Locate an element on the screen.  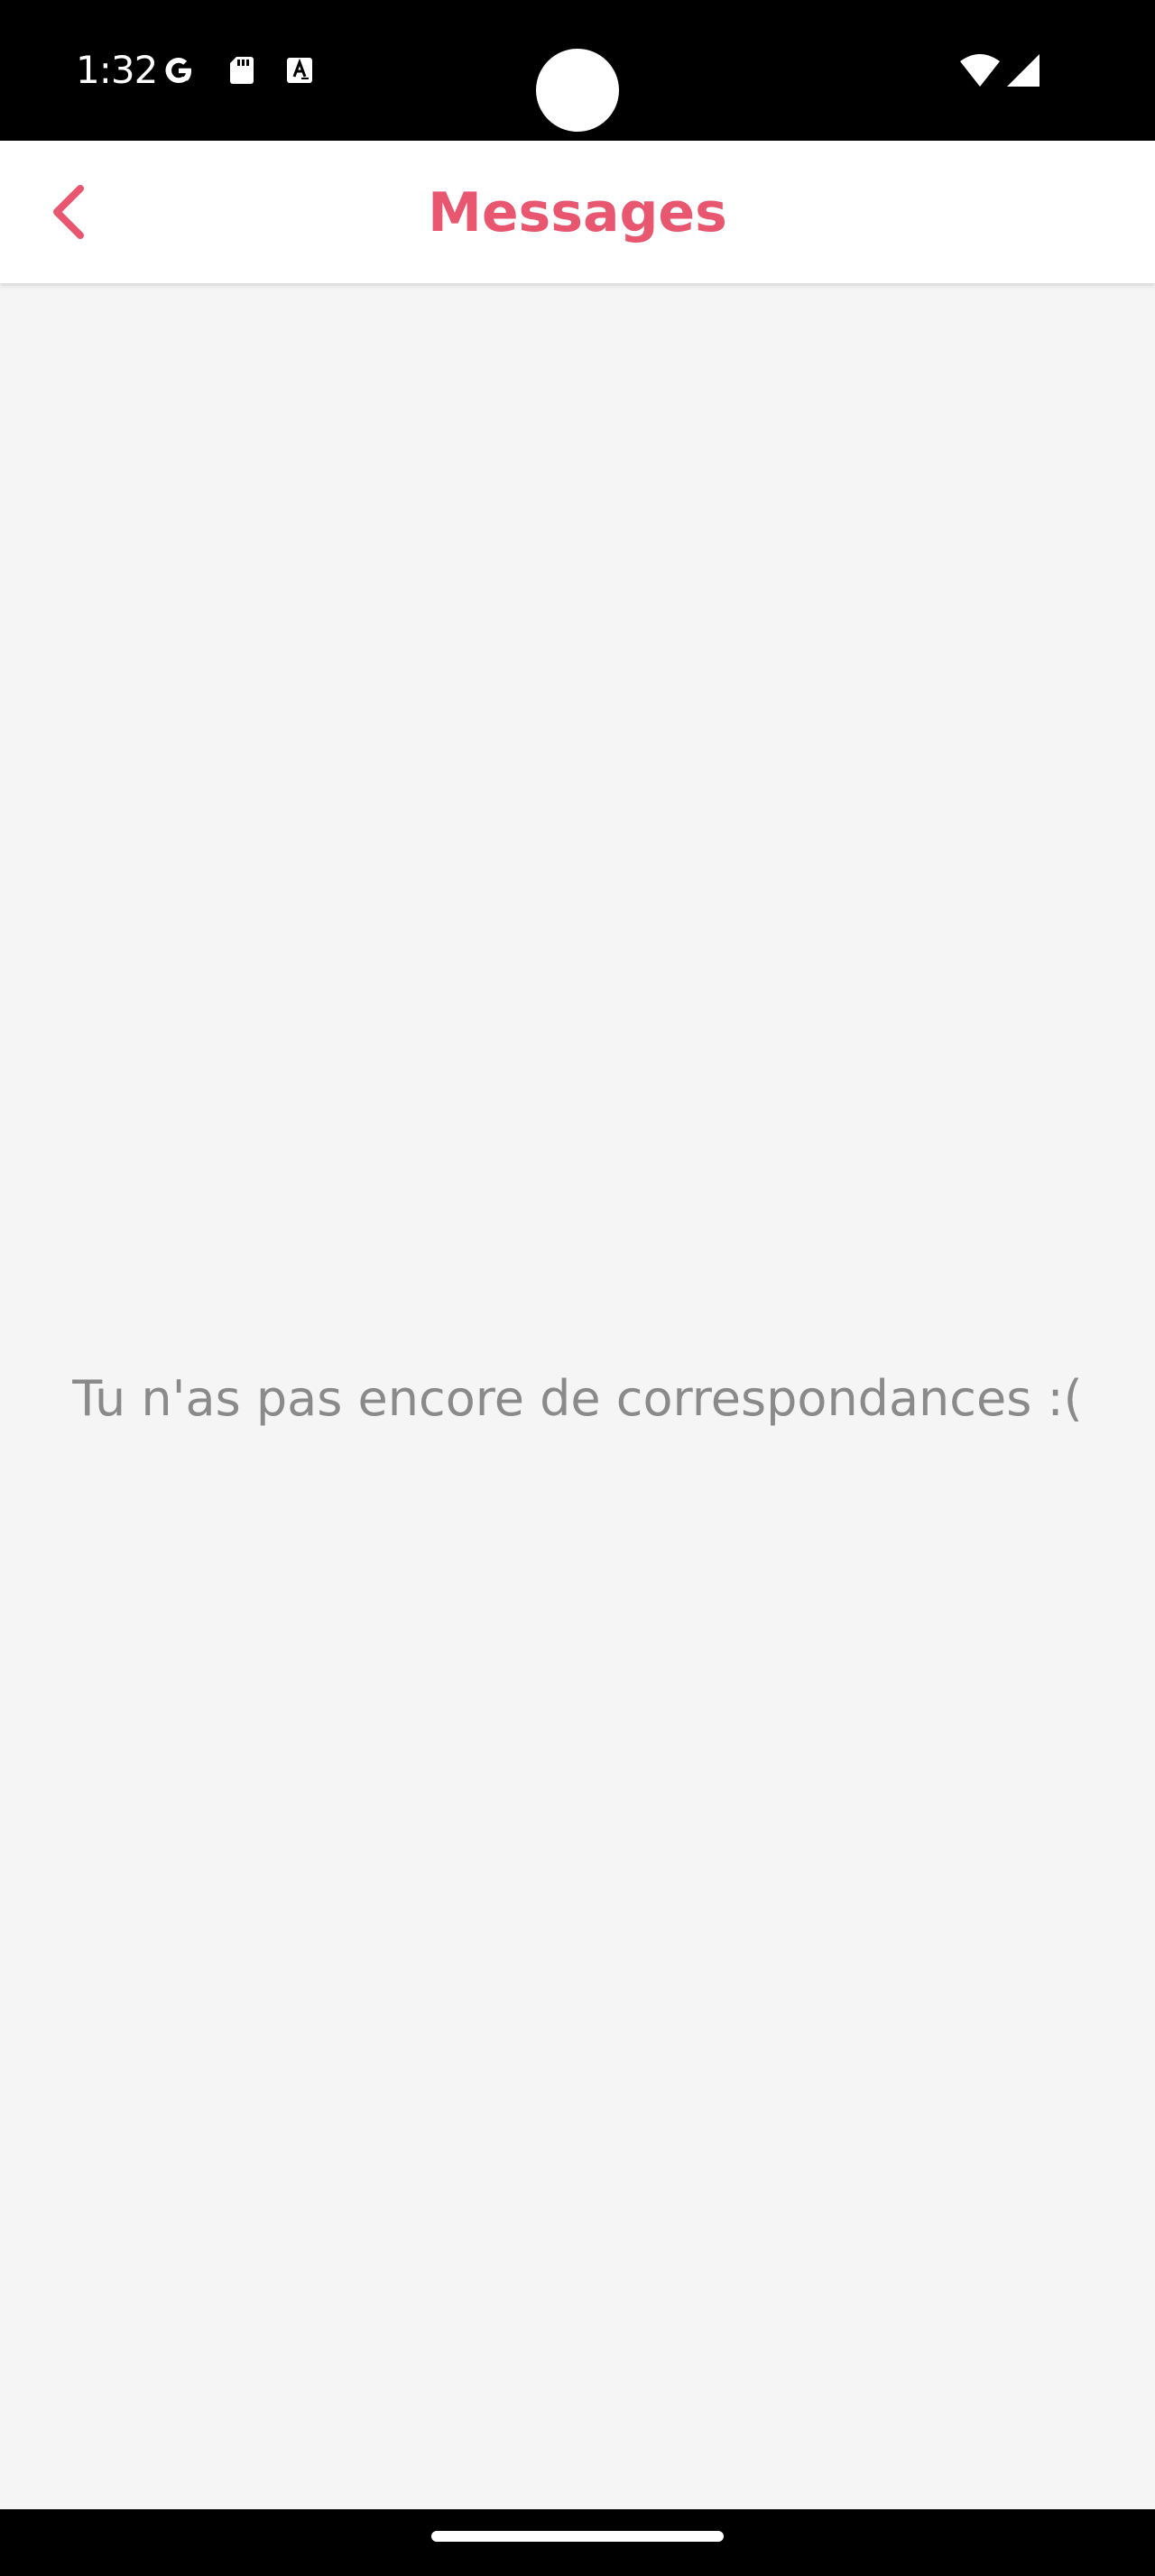
keyboard-a-icon is located at coordinates (299, 70).